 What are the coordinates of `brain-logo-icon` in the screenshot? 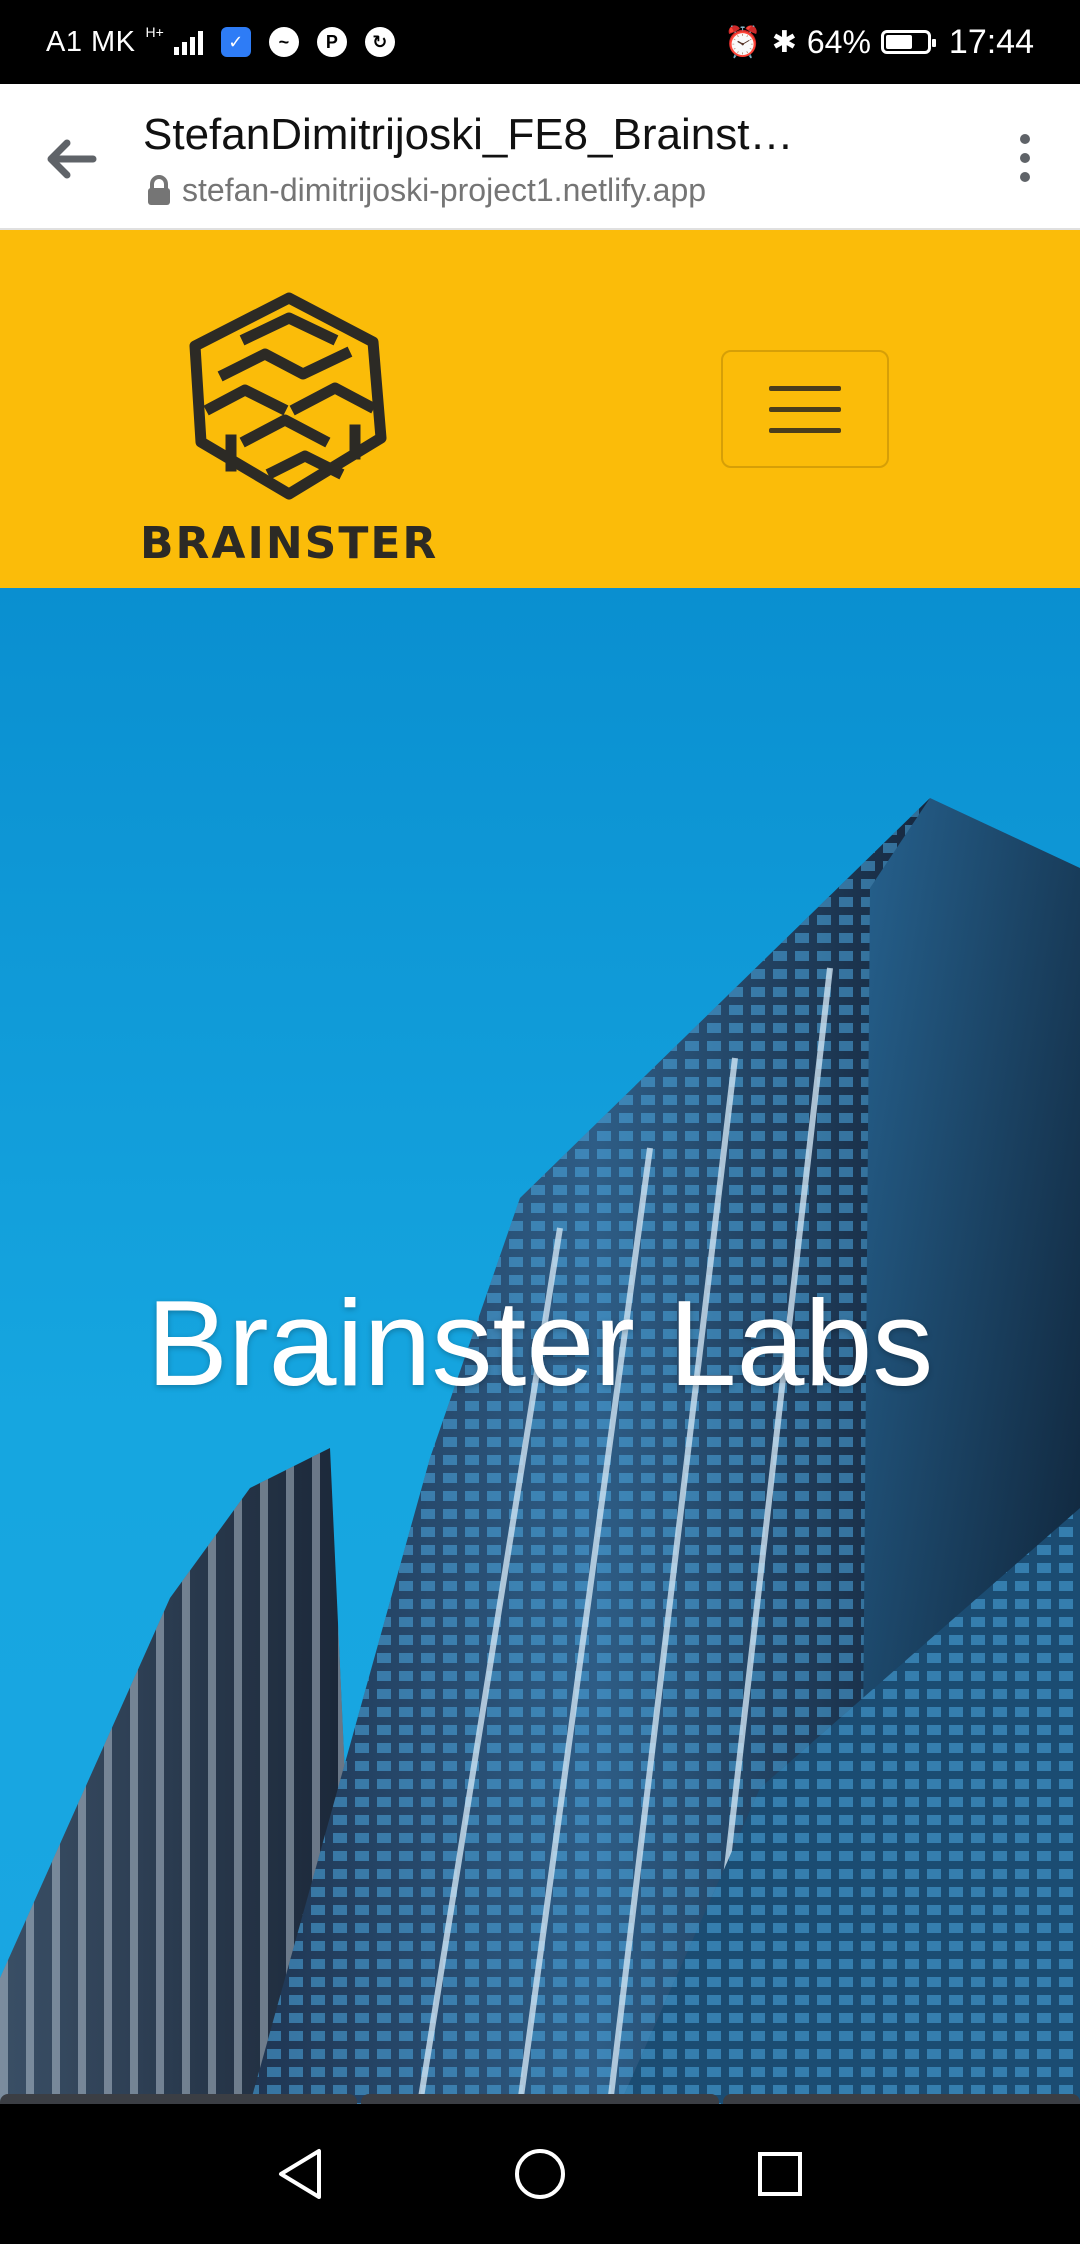 It's located at (288, 396).